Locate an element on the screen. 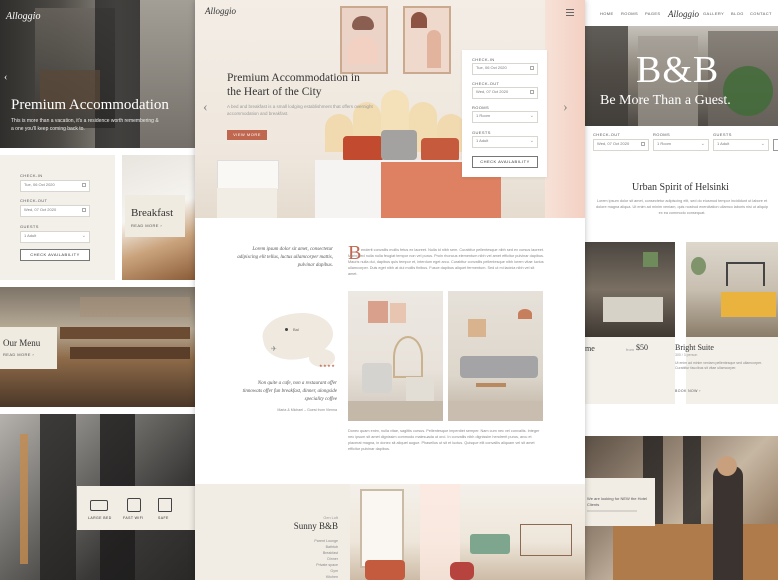  book-now-link: BOOK NOW › is located at coordinates (688, 391).